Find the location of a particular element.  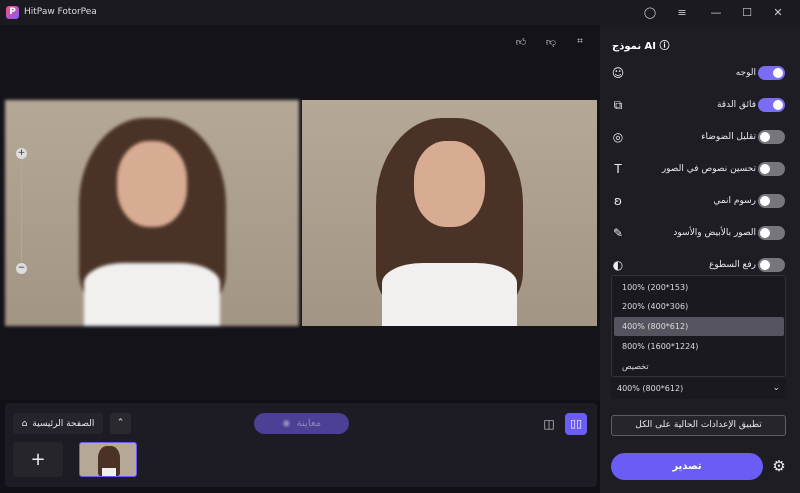

zoom-out-icon: − is located at coordinates (21, 268).